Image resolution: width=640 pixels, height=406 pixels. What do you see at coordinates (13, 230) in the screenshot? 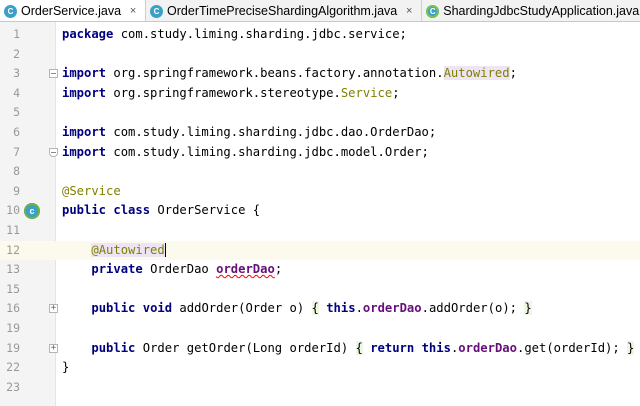
I see `line-number: 11` at bounding box center [13, 230].